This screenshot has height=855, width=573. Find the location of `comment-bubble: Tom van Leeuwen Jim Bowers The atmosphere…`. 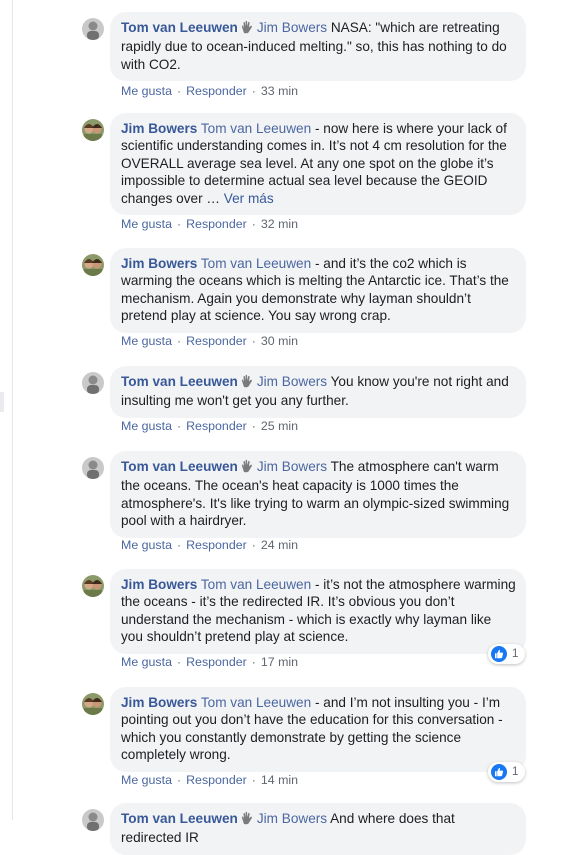

comment-bubble: Tom van Leeuwen Jim Bowers The atmosphere… is located at coordinates (318, 494).